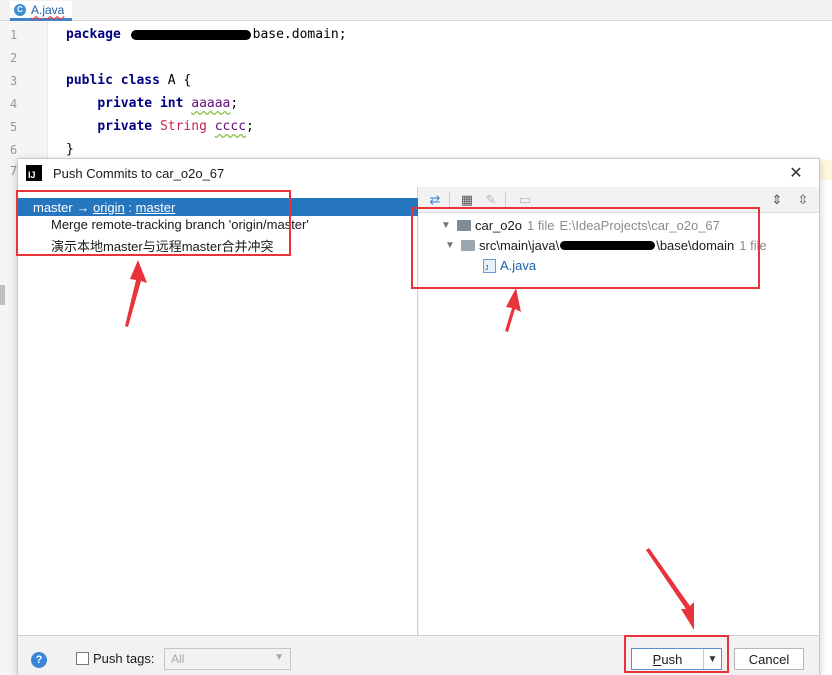  What do you see at coordinates (777, 200) in the screenshot?
I see `expand-all-icon: ⇕` at bounding box center [777, 200].